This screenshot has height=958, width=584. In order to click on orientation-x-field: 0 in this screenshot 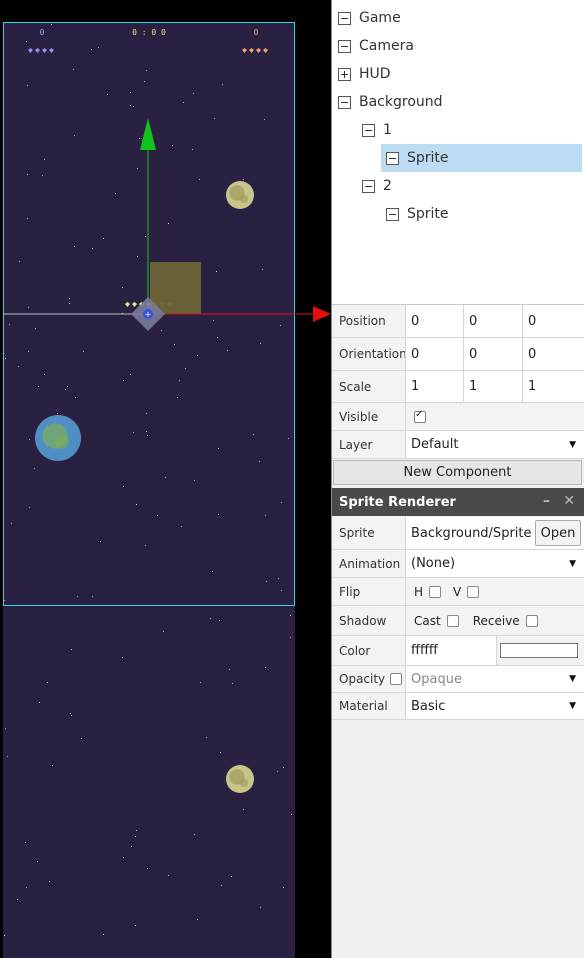, I will do `click(434, 354)`.